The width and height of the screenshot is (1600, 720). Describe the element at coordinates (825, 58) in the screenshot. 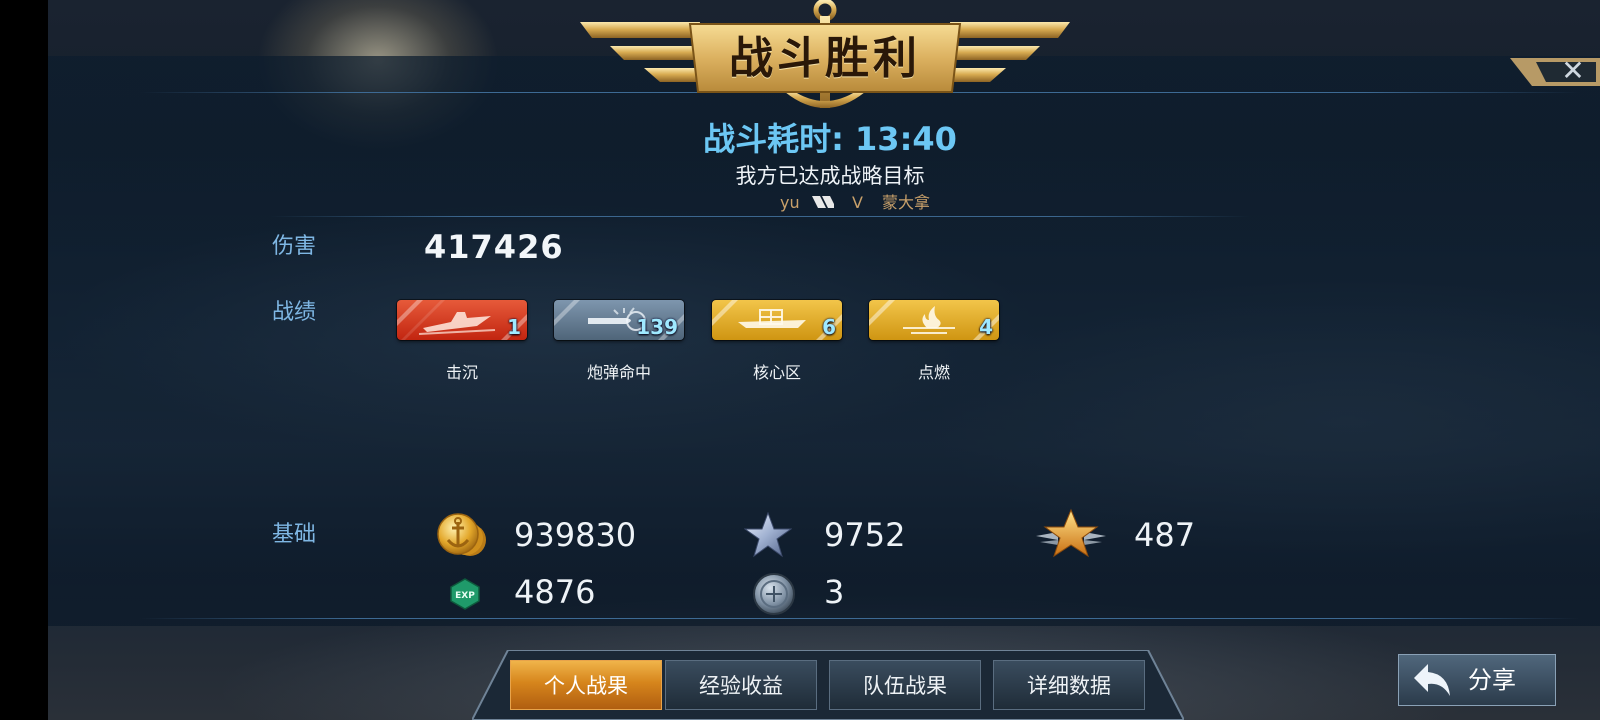

I see `victory-title: 战斗胜利` at that location.